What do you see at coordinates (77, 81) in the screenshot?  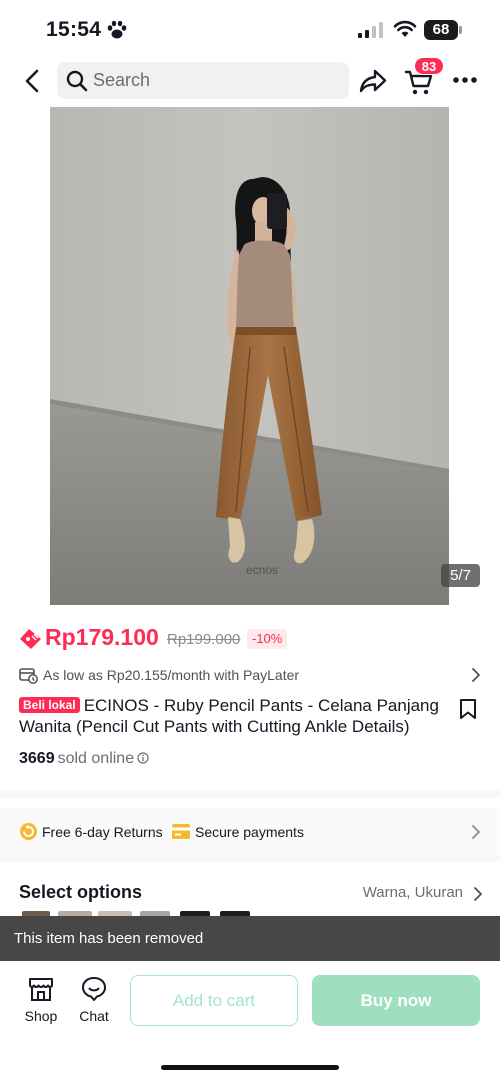 I see `search-icon` at bounding box center [77, 81].